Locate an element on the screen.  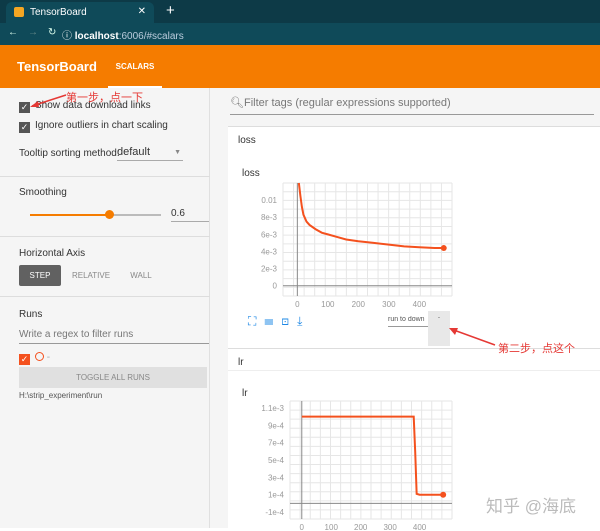
select-value: default is located at coordinates (134, 152).